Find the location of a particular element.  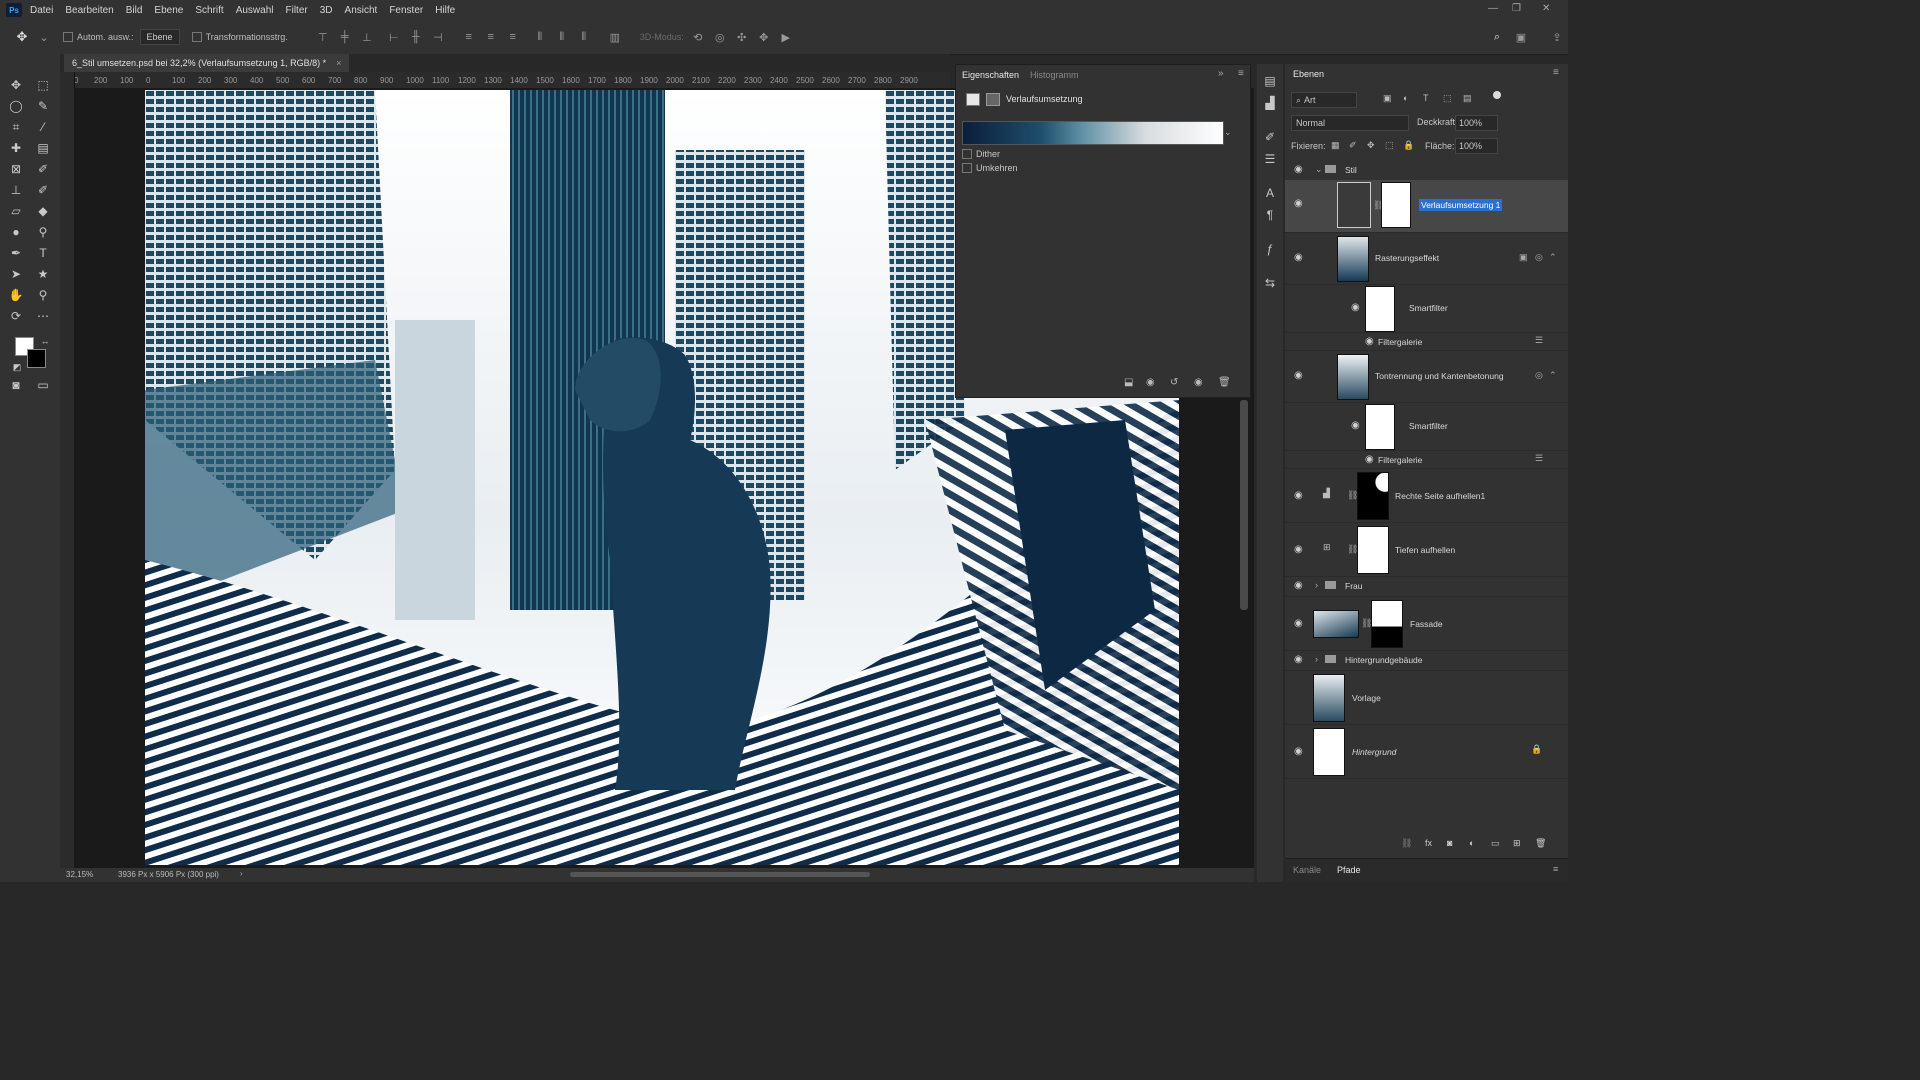

filter-smart-object-icon: ▤ is located at coordinates (1467, 98).